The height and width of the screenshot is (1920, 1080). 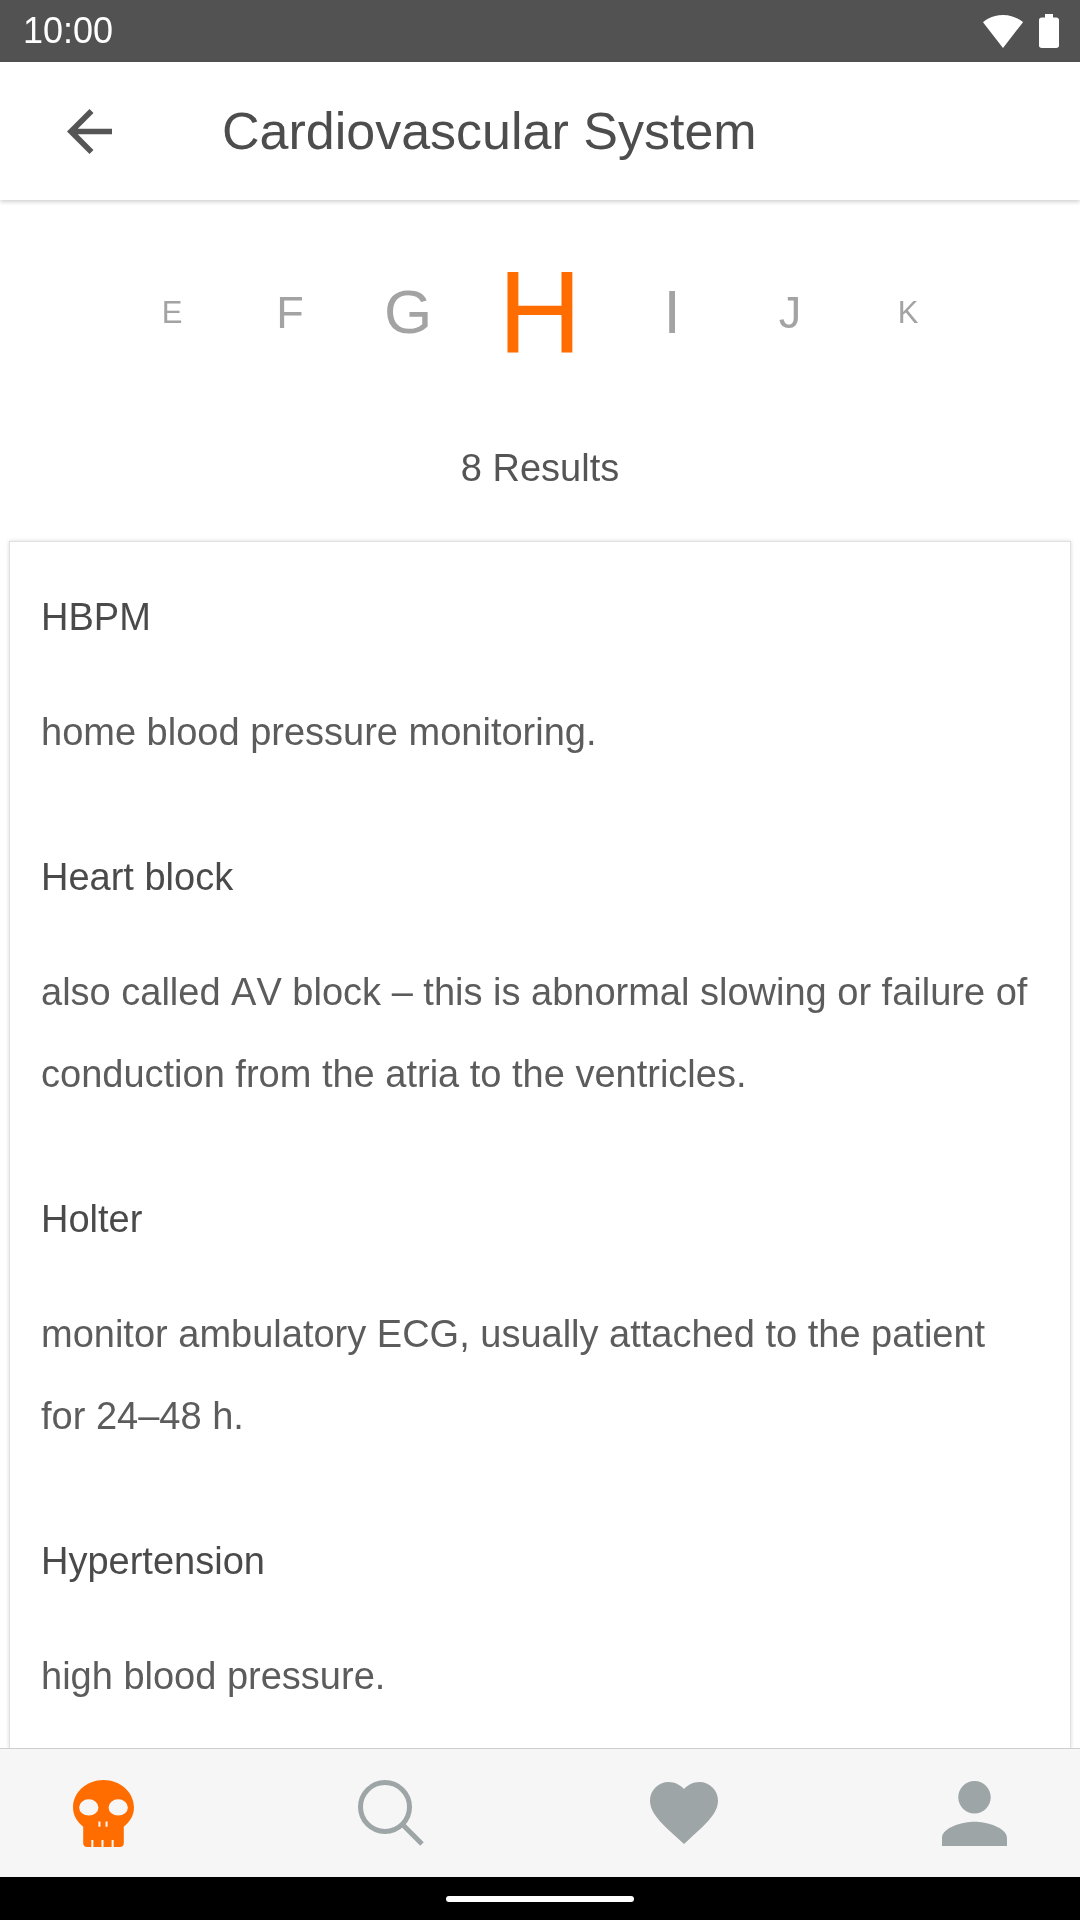 I want to click on definition-text: home blood pressure monitoring., so click(x=319, y=732).